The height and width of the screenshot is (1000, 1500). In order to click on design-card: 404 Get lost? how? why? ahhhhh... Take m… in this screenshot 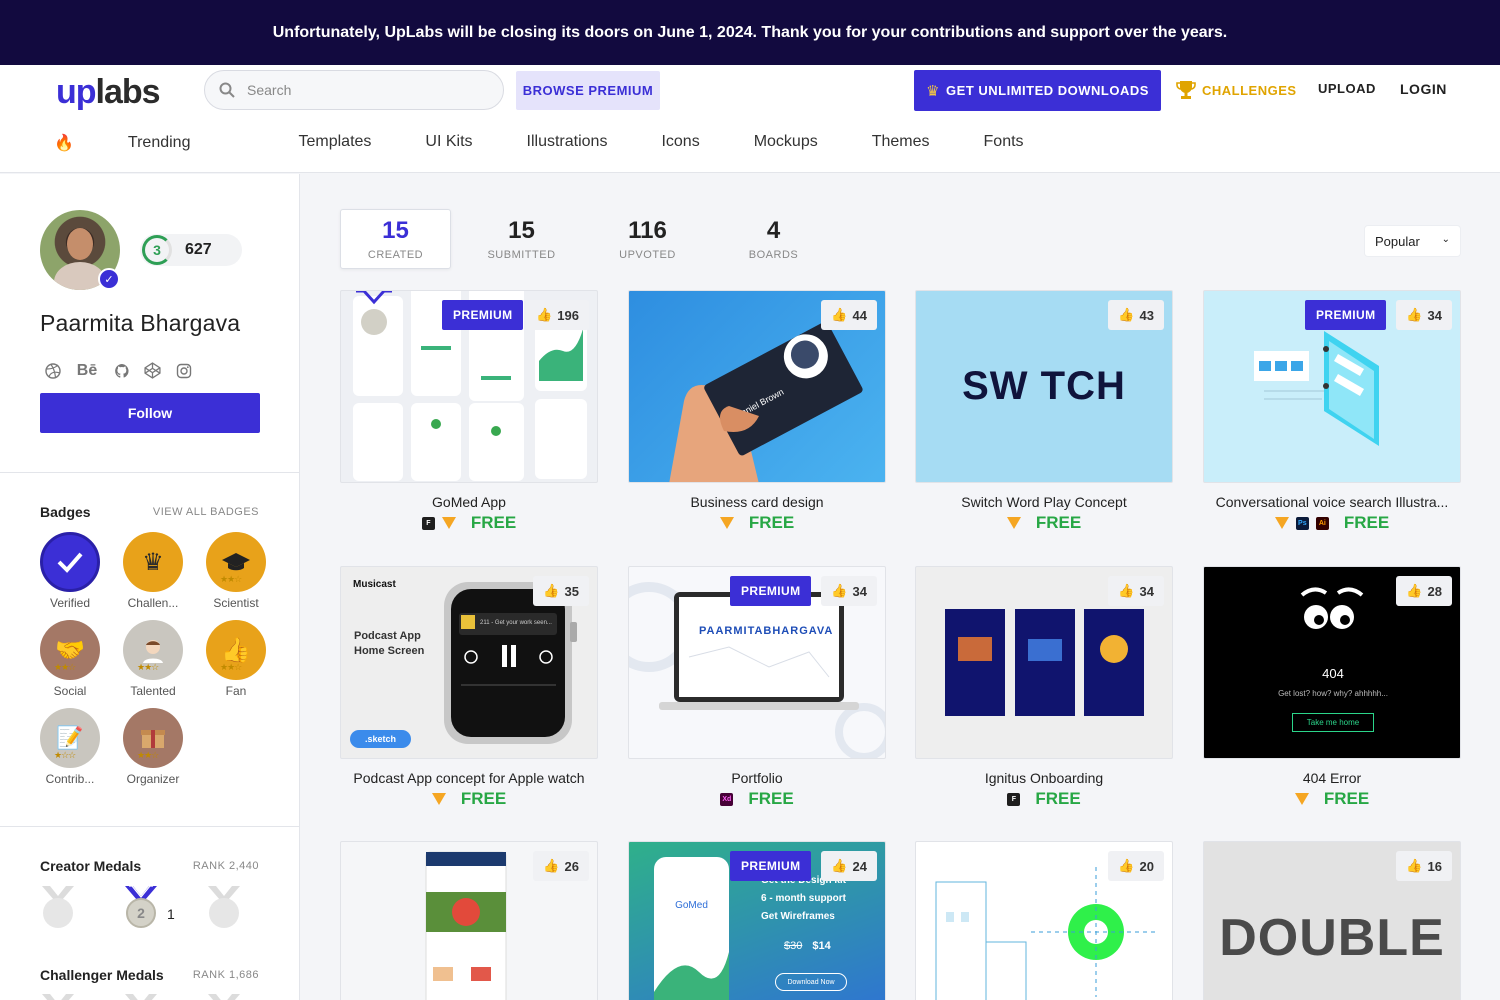, I will do `click(1332, 687)`.